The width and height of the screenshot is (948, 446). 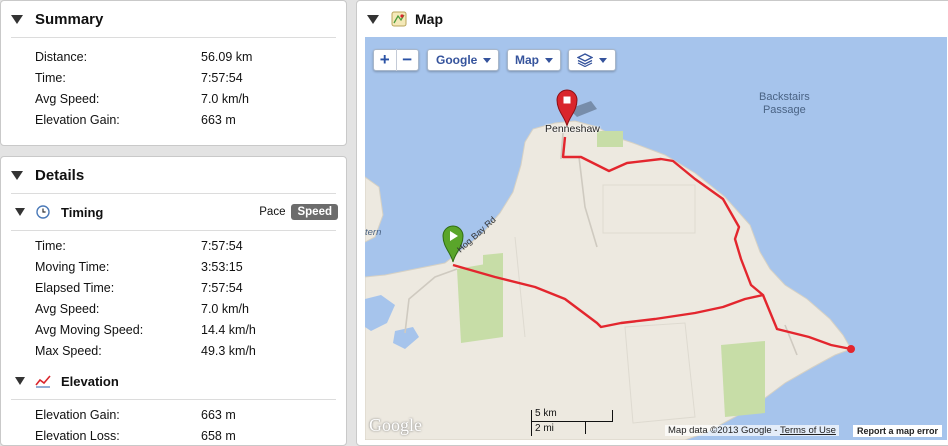 I want to click on row-value: 658 m, so click(x=218, y=435).